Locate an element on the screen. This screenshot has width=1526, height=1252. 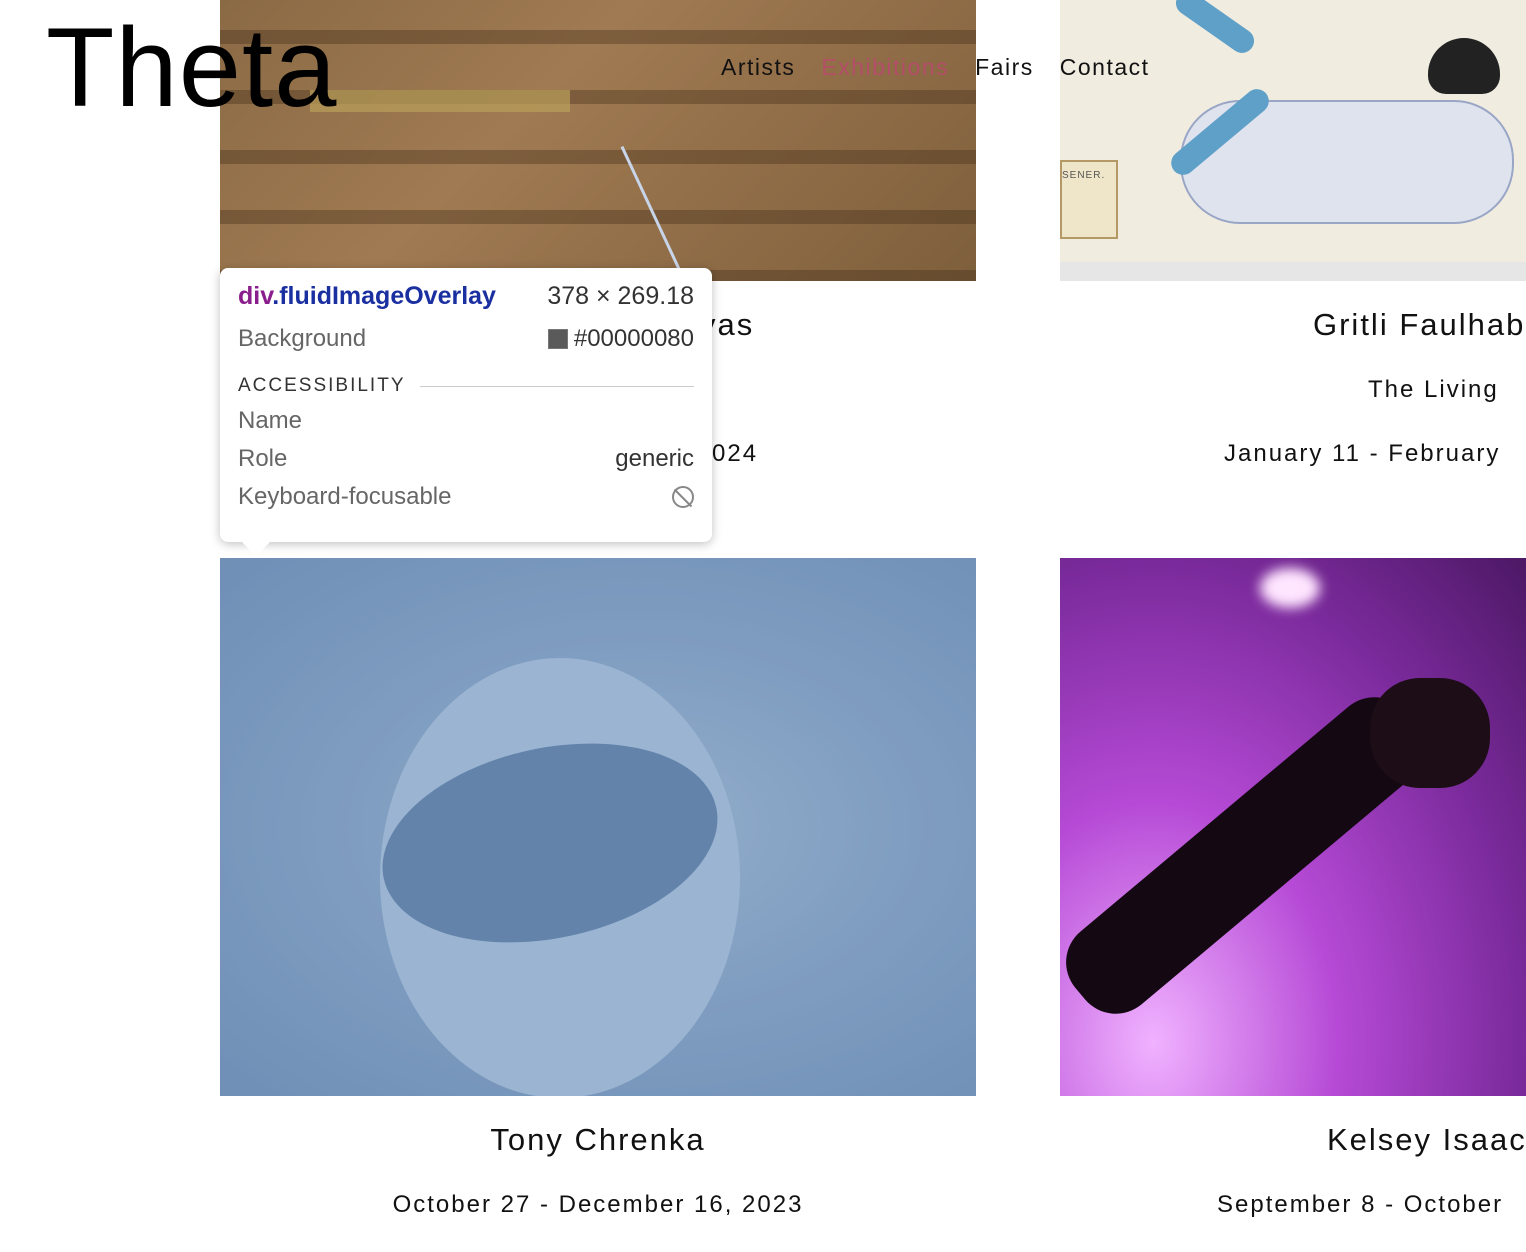
nav-contact: Contact is located at coordinates (1105, 67).